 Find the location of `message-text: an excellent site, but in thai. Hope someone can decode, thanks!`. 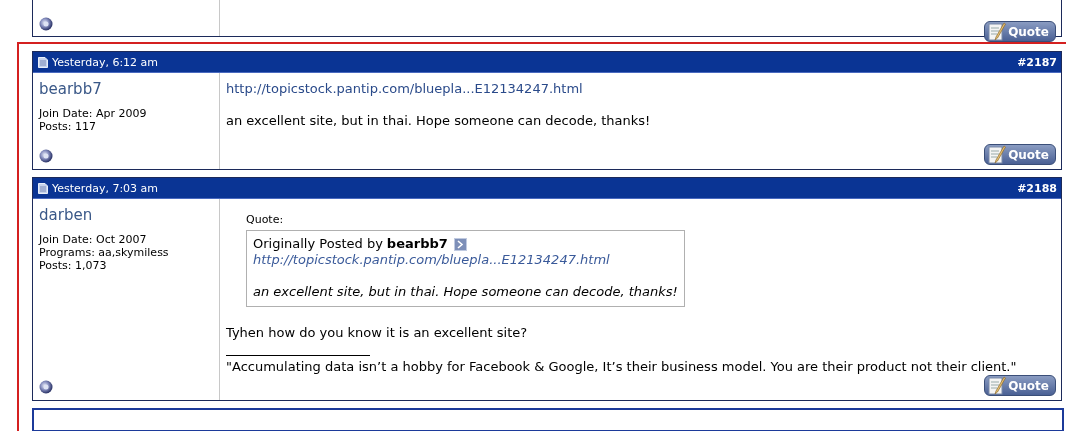

message-text: an excellent site, but in thai. Hope someone can decode, thanks! is located at coordinates (439, 121).